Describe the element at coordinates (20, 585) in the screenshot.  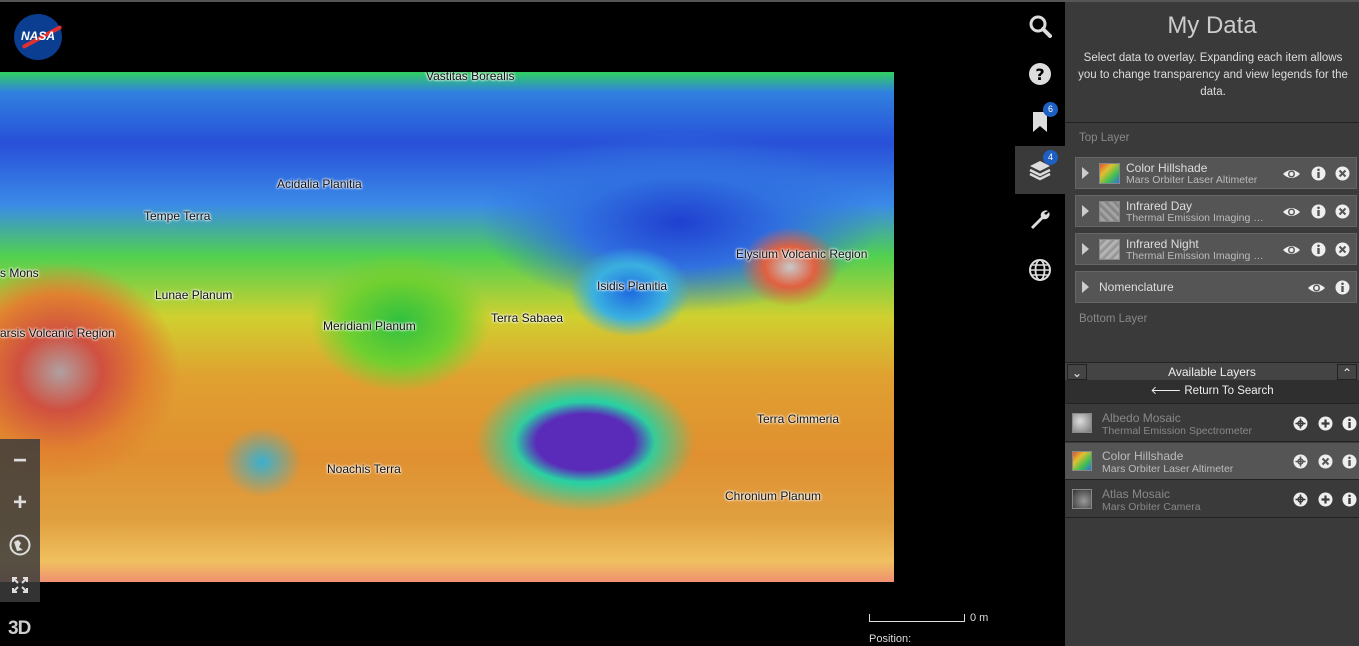
I see `fullscreen-button` at that location.